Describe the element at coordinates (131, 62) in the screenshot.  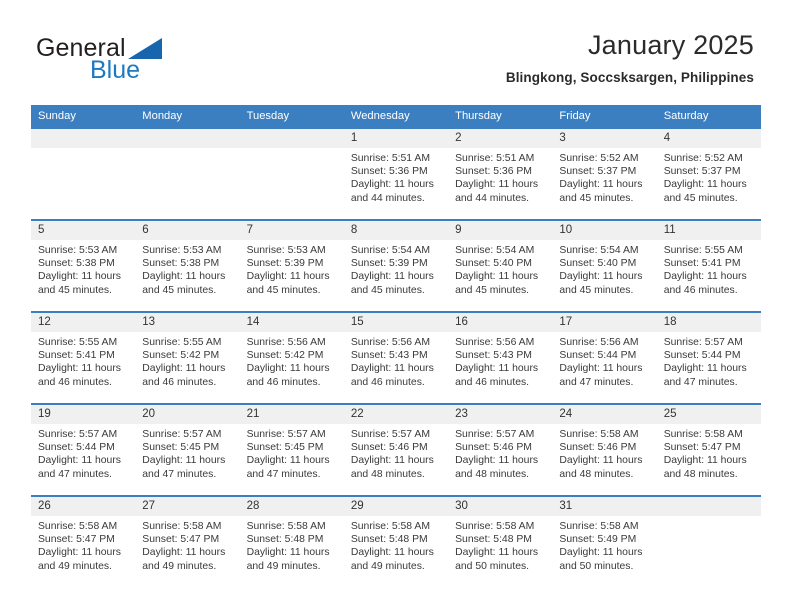
I see `brand-logo: General Blue` at that location.